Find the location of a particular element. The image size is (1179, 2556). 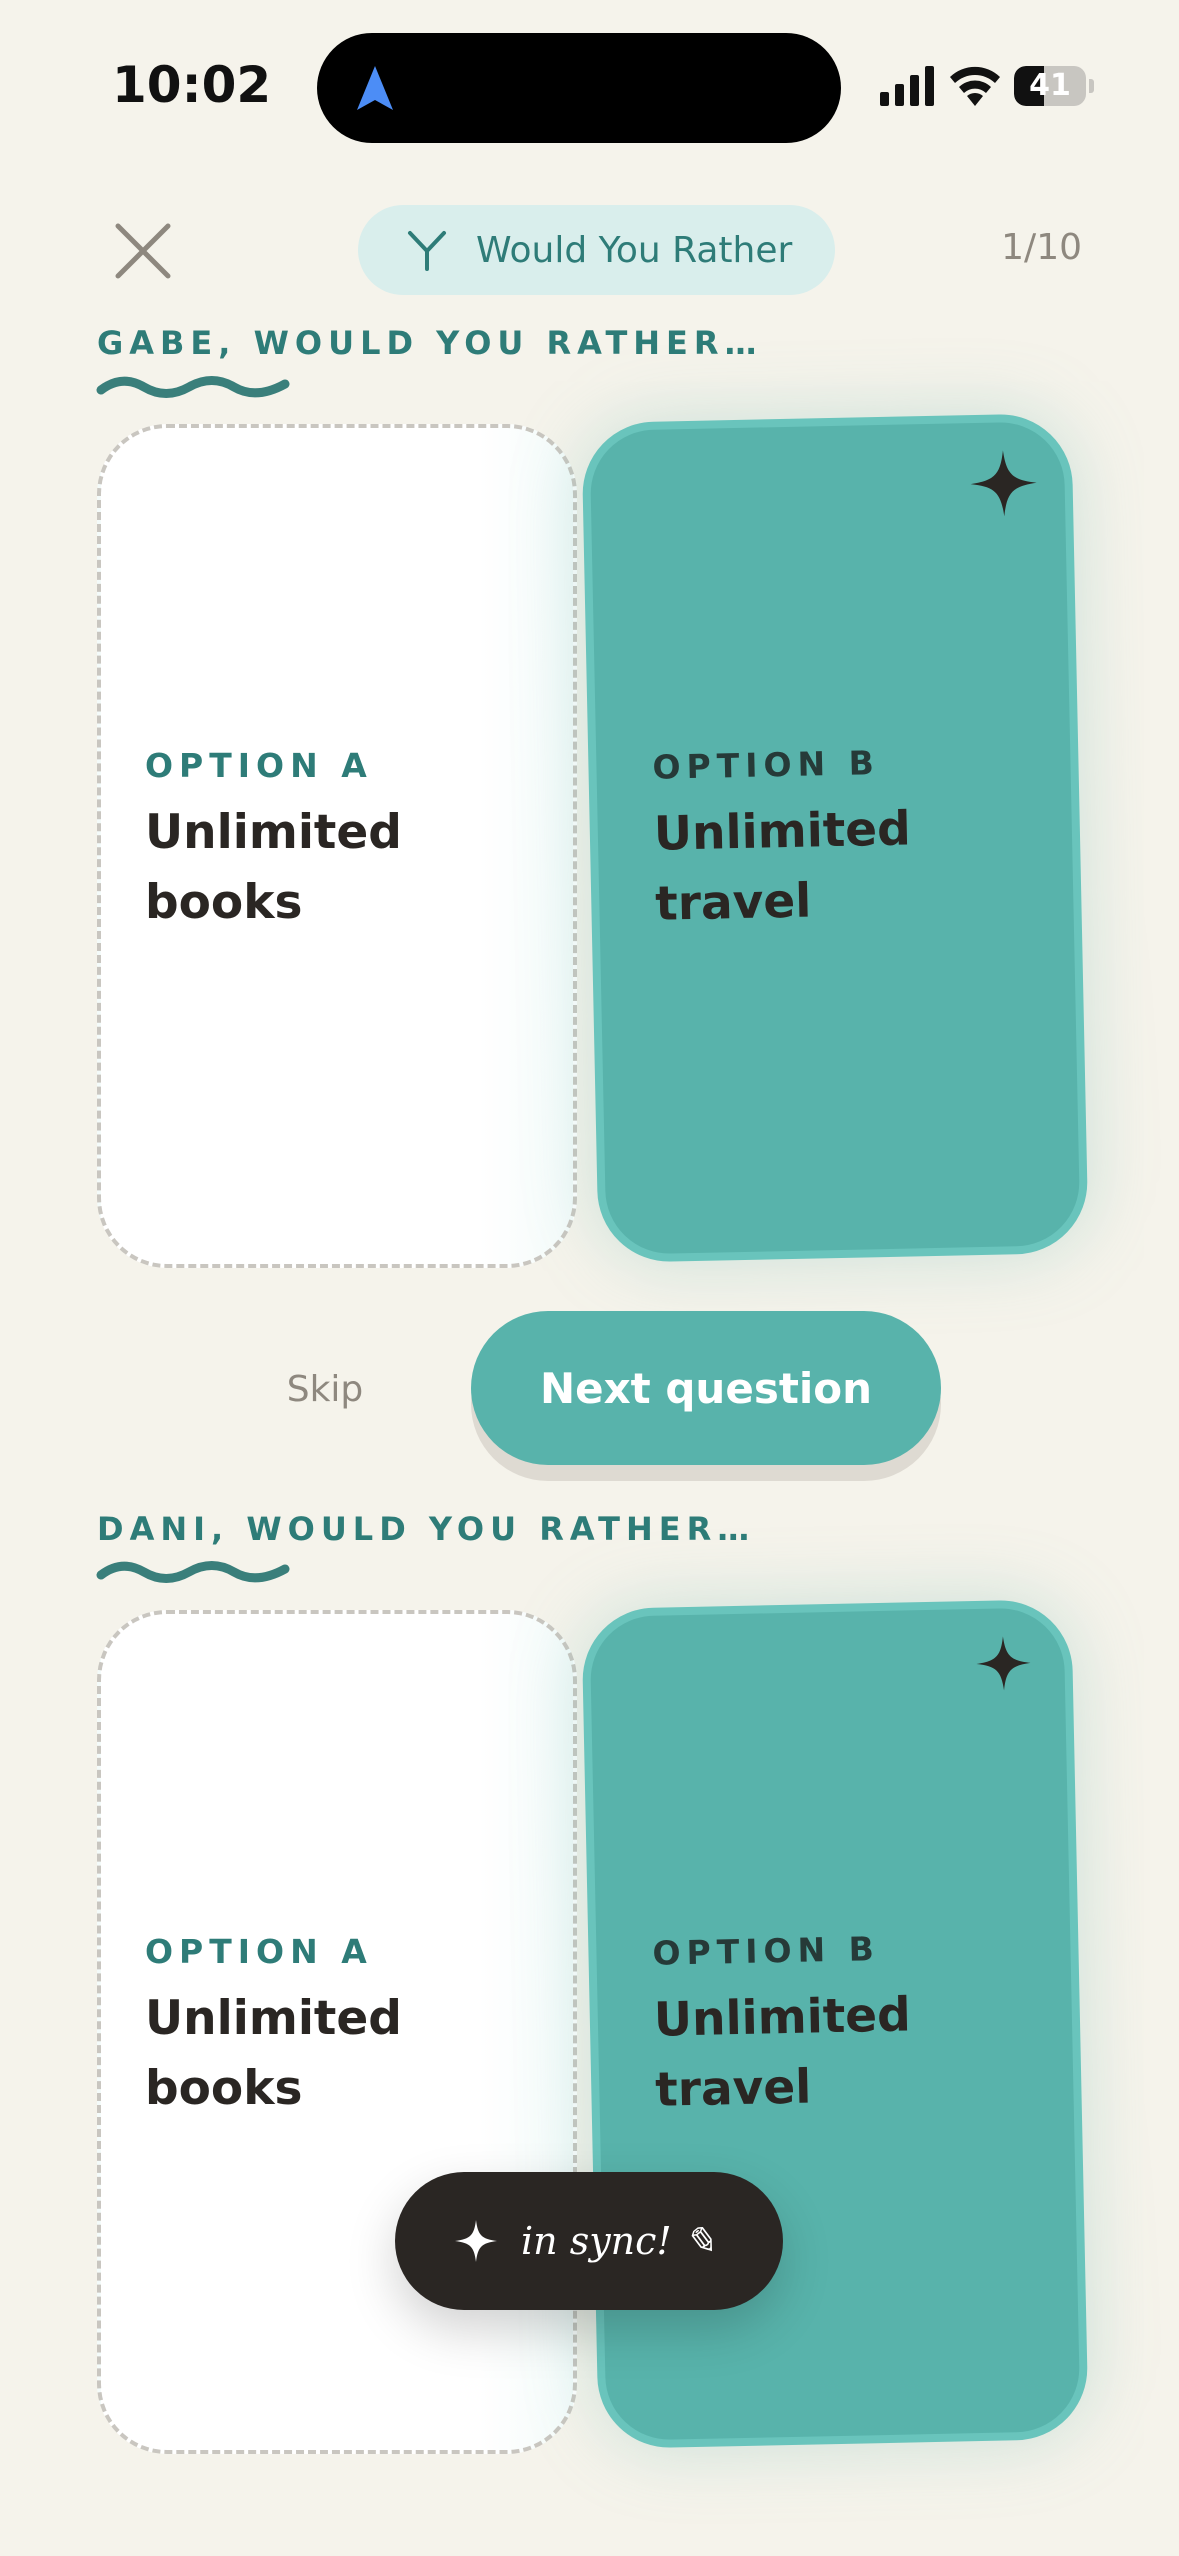

status-time: 10:02 is located at coordinates (192, 85).